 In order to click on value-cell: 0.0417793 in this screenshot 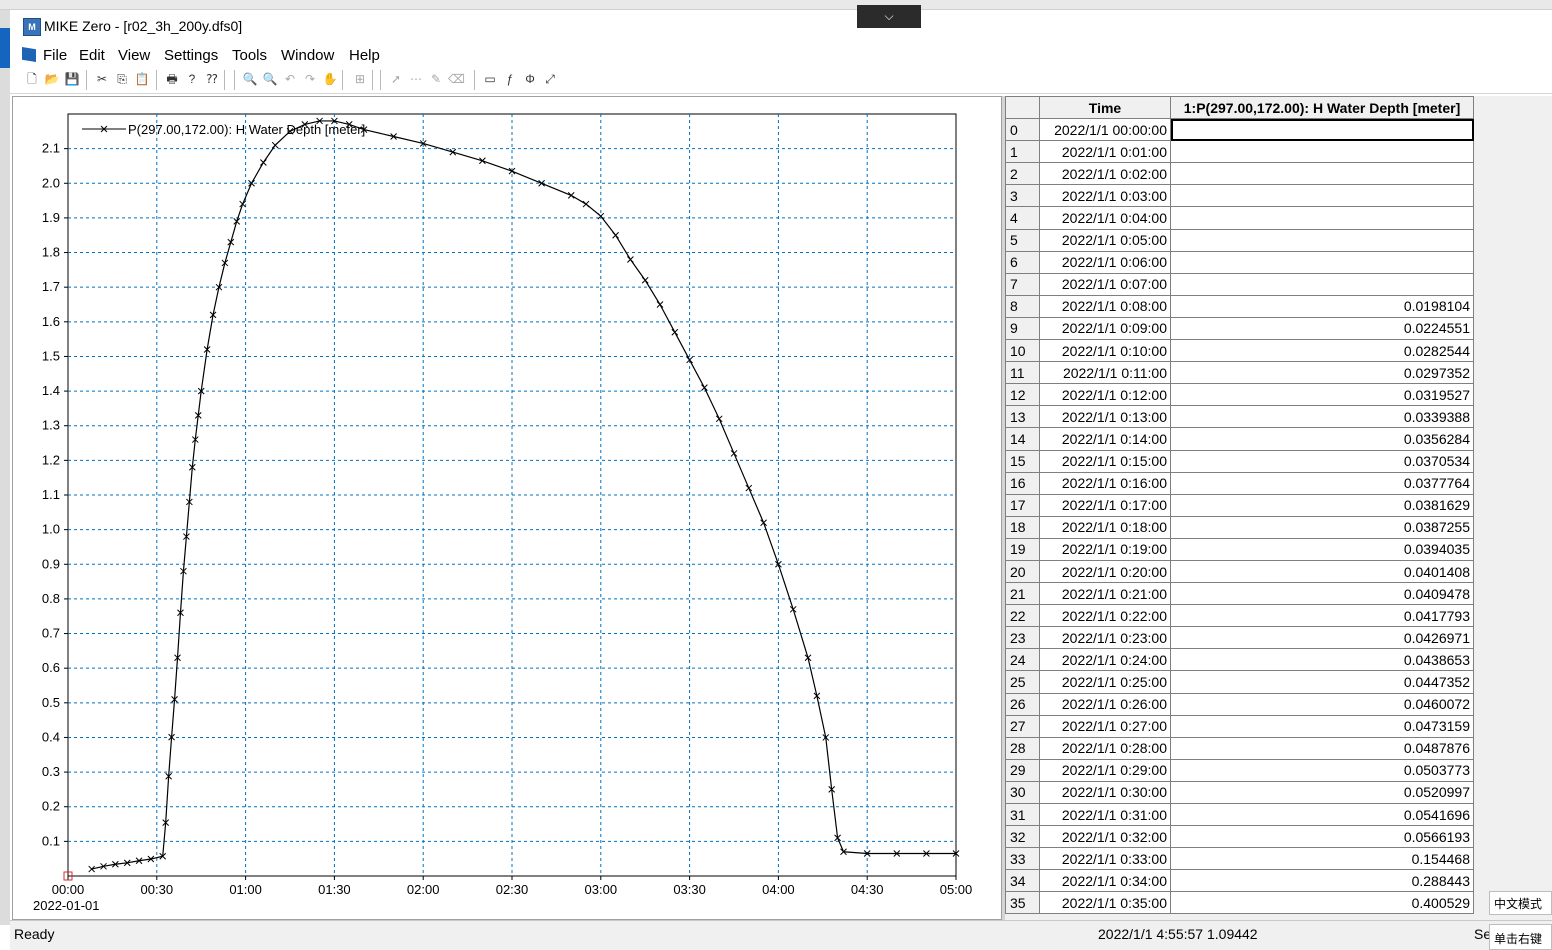, I will do `click(1322, 616)`.